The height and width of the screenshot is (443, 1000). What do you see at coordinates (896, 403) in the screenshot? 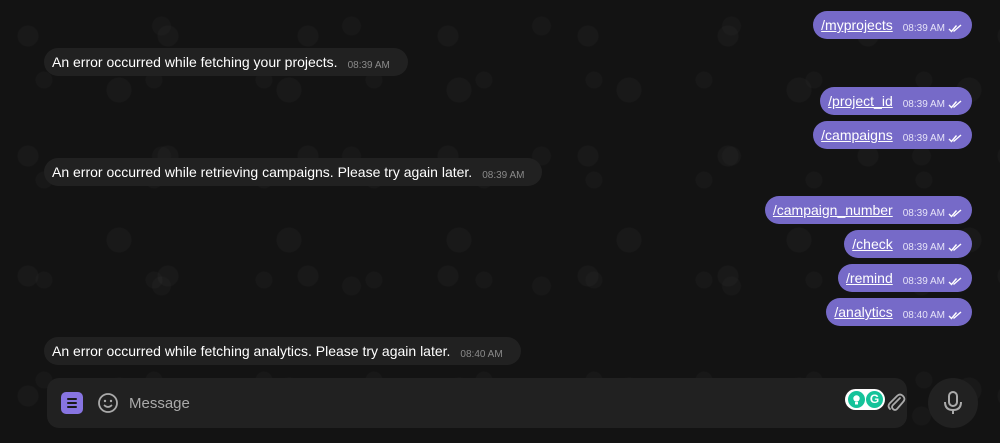
I see `paperclip-icon` at bounding box center [896, 403].